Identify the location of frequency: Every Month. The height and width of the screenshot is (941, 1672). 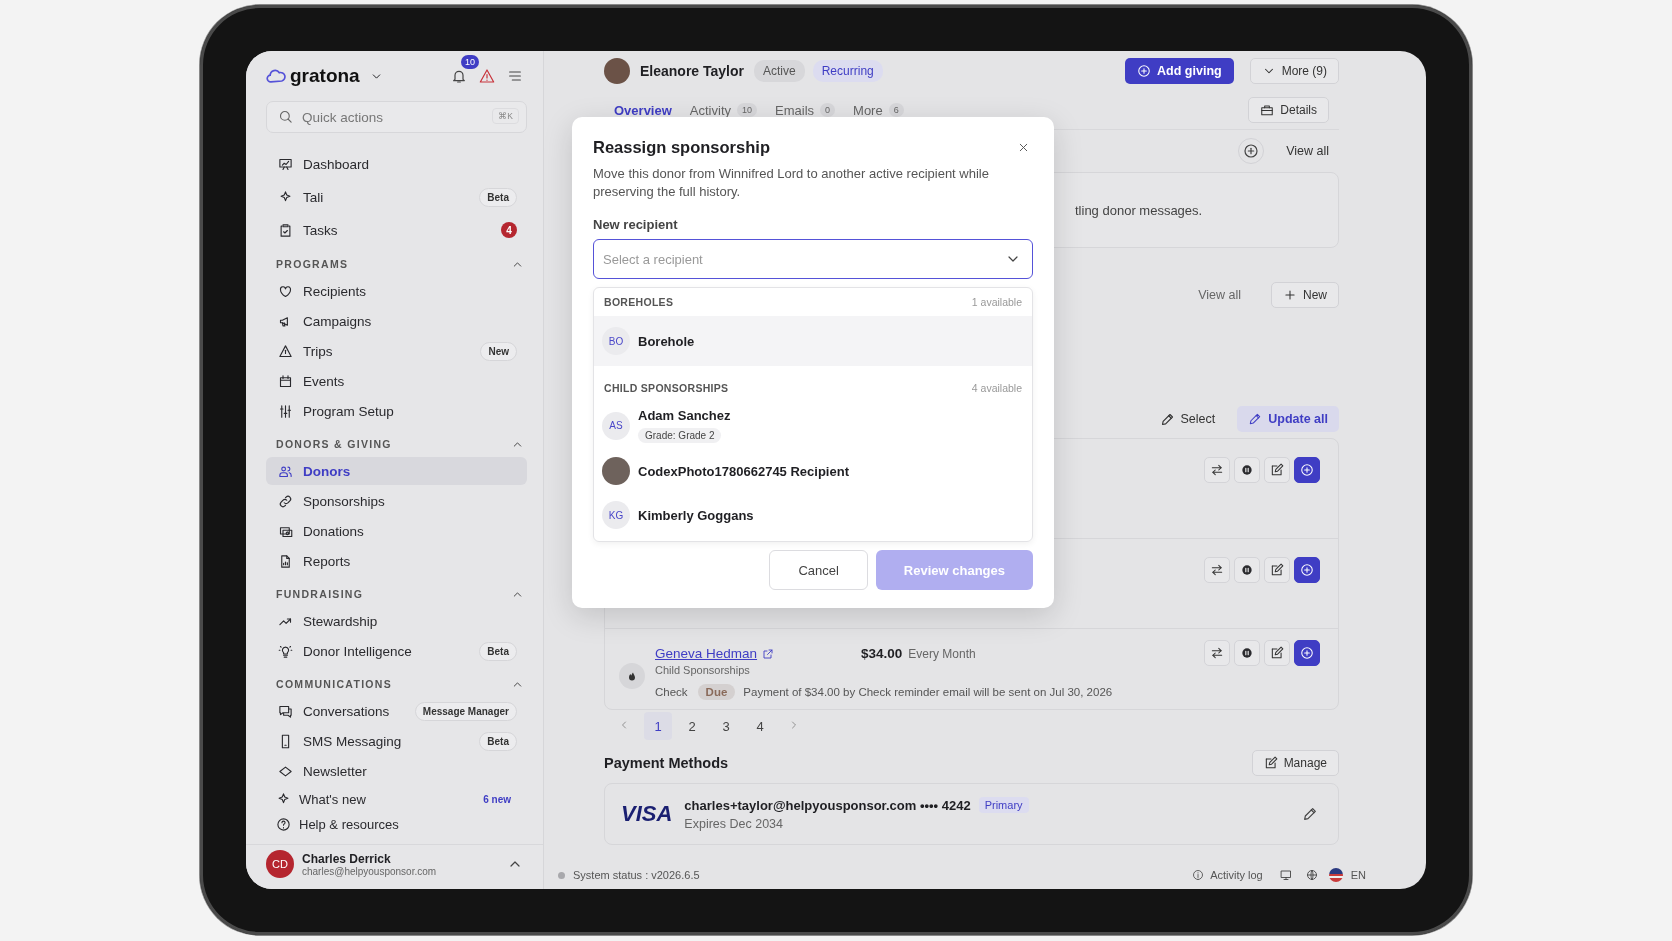
(942, 654).